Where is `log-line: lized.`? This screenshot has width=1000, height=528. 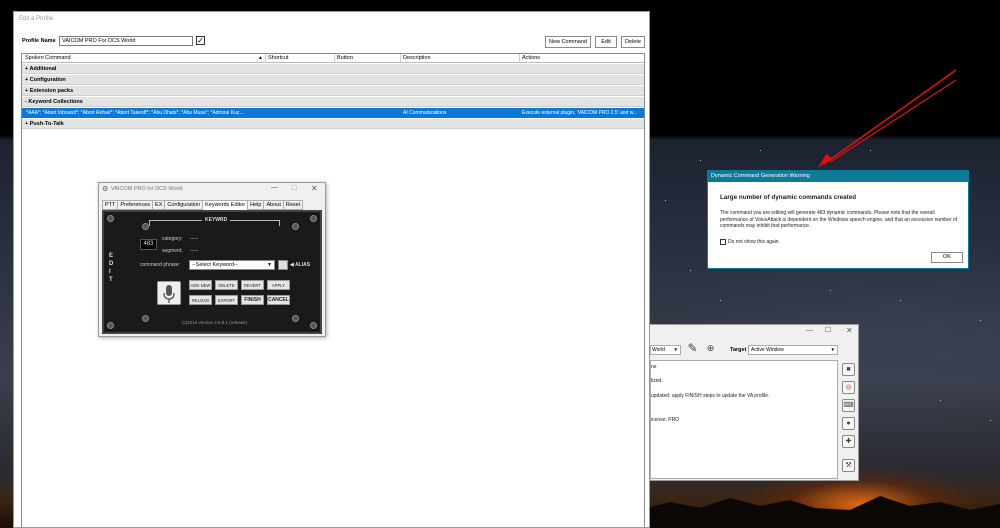 log-line: lized. is located at coordinates (657, 381).